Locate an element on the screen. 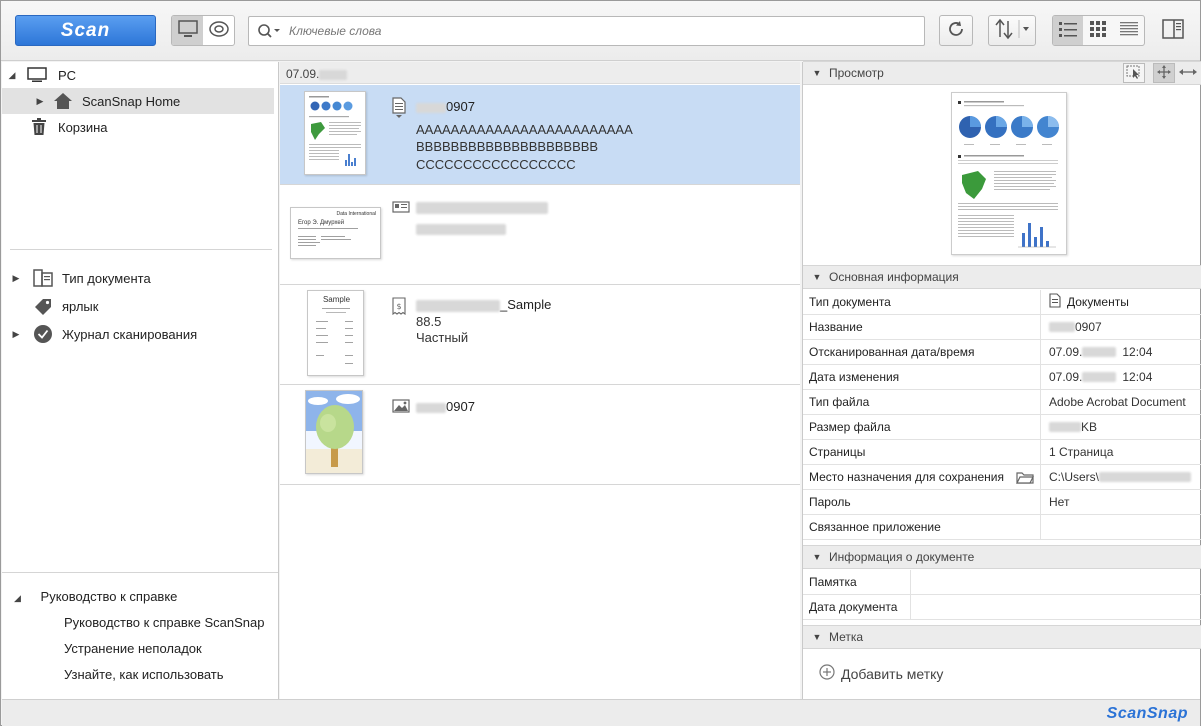 This screenshot has width=1201, height=726. panel-toggle-button is located at coordinates (1173, 30).